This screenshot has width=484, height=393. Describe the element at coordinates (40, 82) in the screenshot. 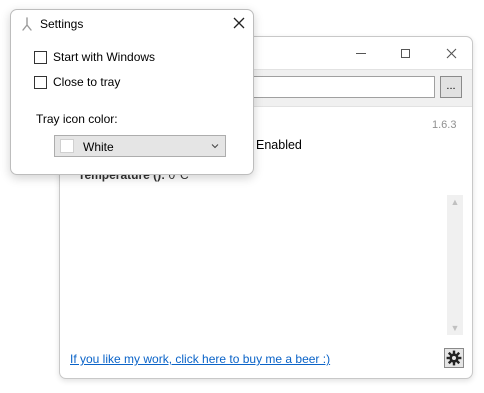

I see `close-to-tray-checkbox` at that location.